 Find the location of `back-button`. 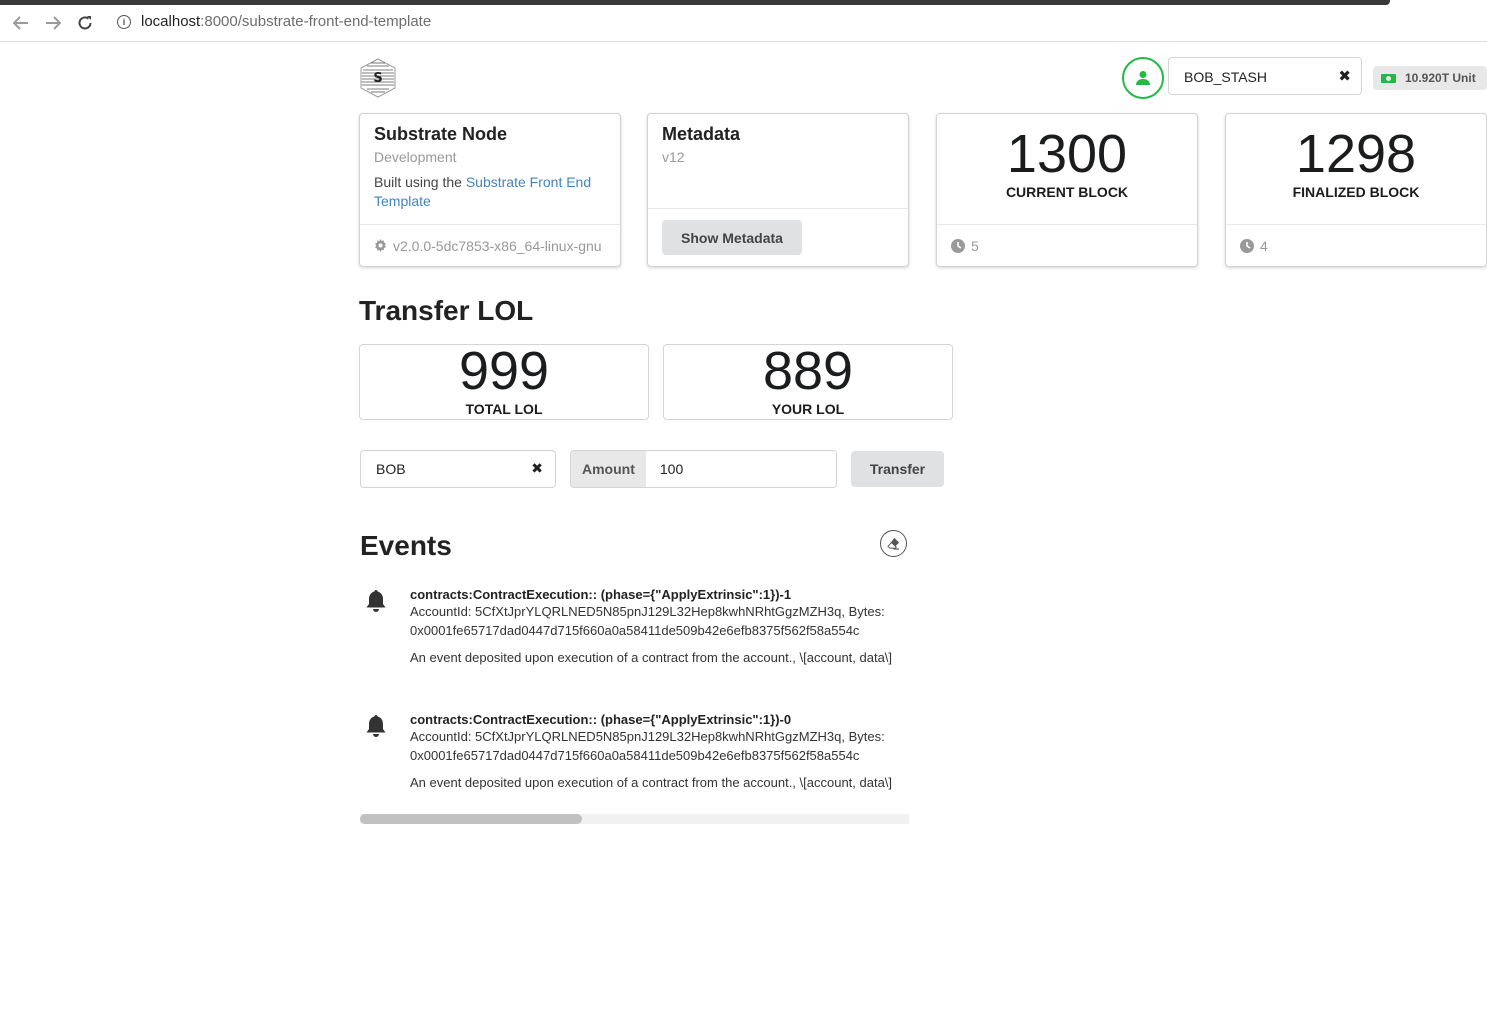

back-button is located at coordinates (21, 23).